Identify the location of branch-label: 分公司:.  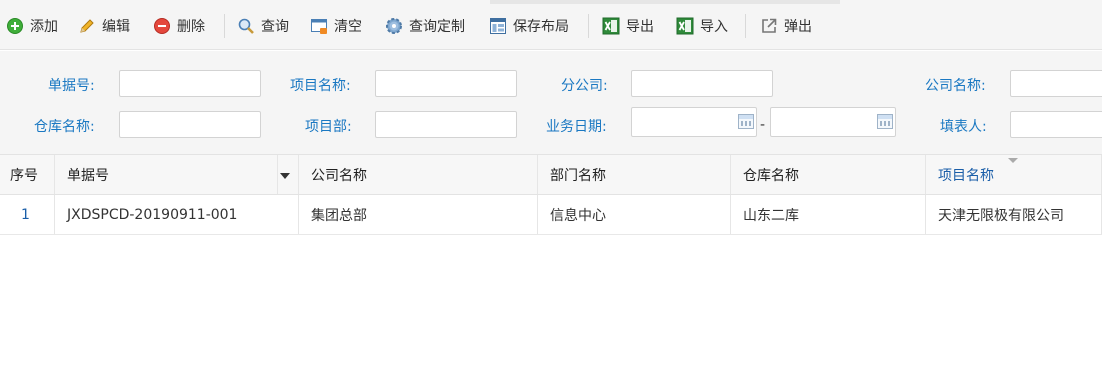
(584, 86).